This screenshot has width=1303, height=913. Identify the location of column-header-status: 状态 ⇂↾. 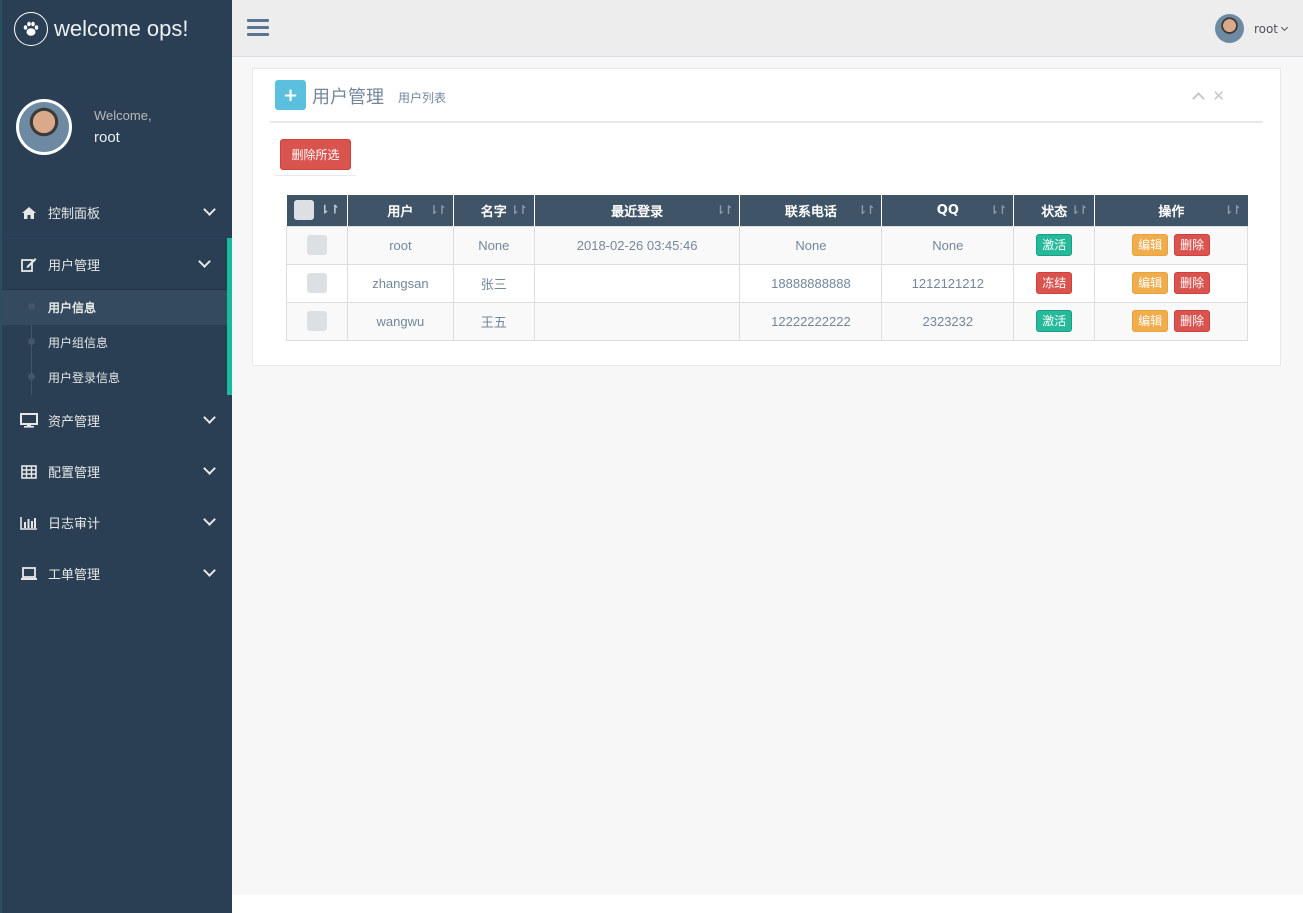
(1054, 210).